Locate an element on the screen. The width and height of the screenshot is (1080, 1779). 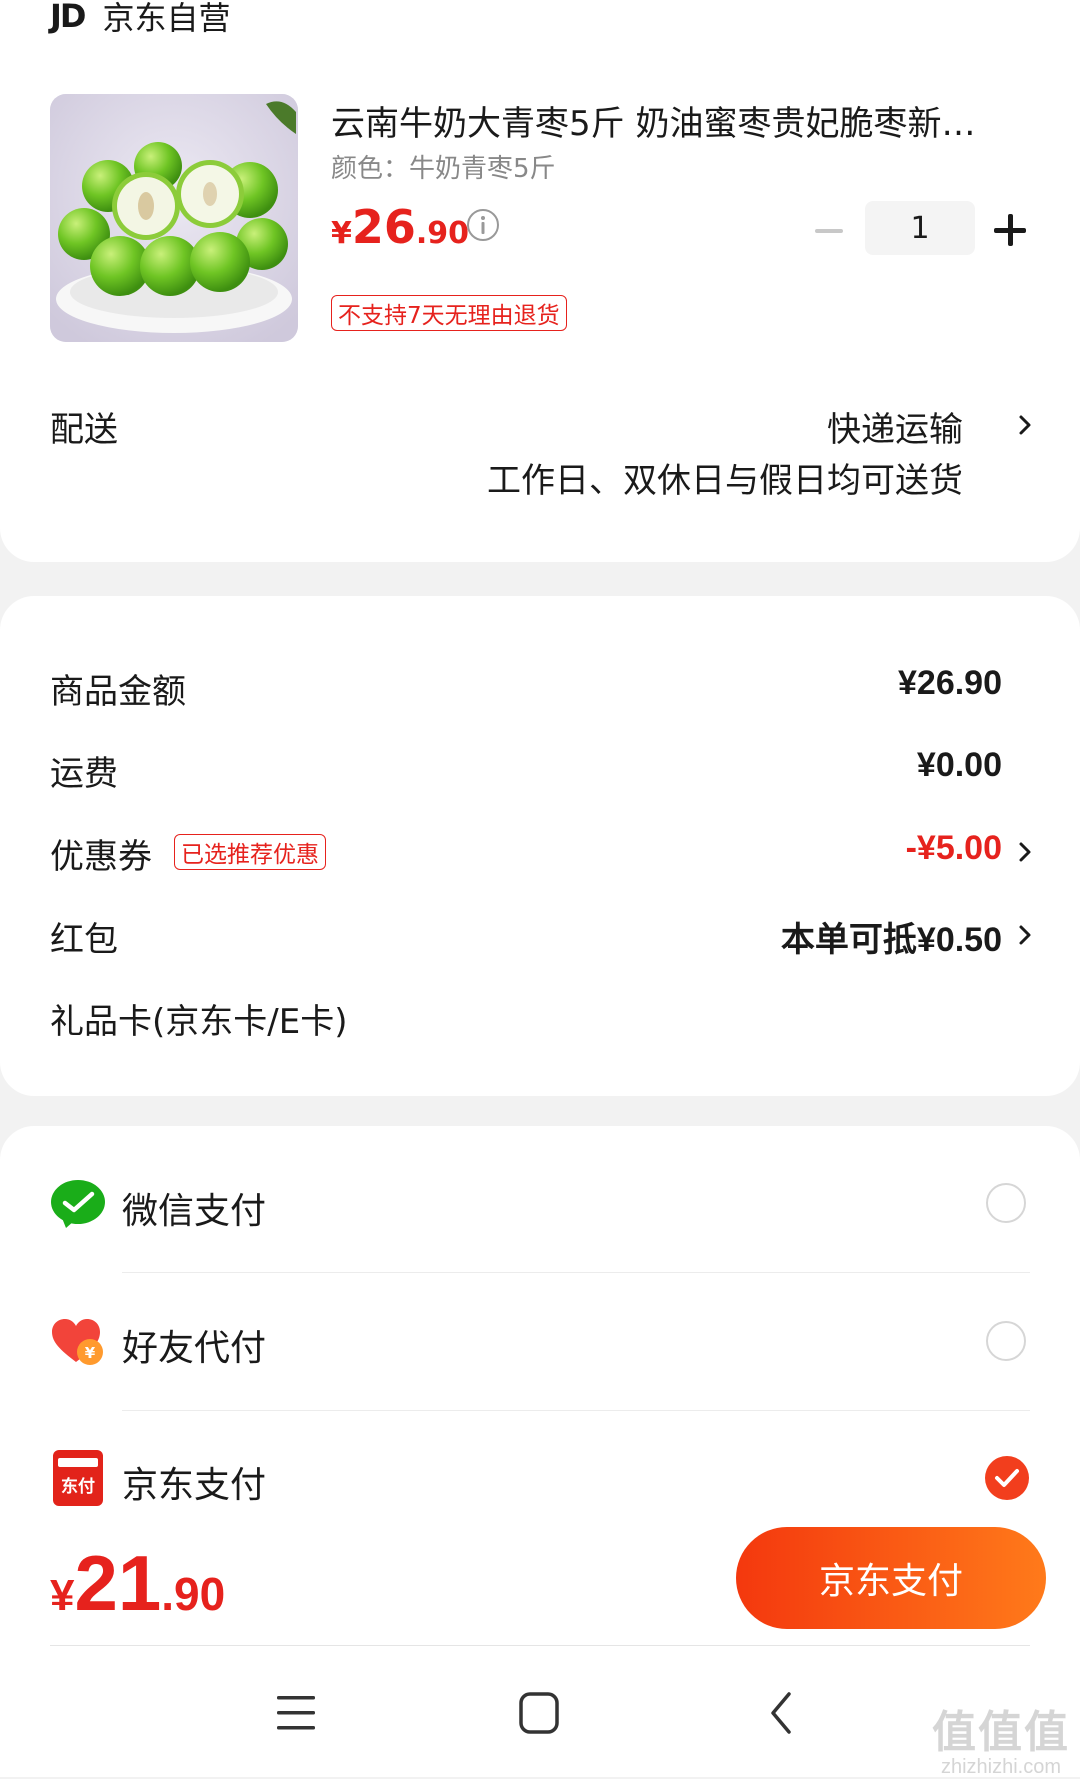
back-chevron-icon is located at coordinates (783, 1713).